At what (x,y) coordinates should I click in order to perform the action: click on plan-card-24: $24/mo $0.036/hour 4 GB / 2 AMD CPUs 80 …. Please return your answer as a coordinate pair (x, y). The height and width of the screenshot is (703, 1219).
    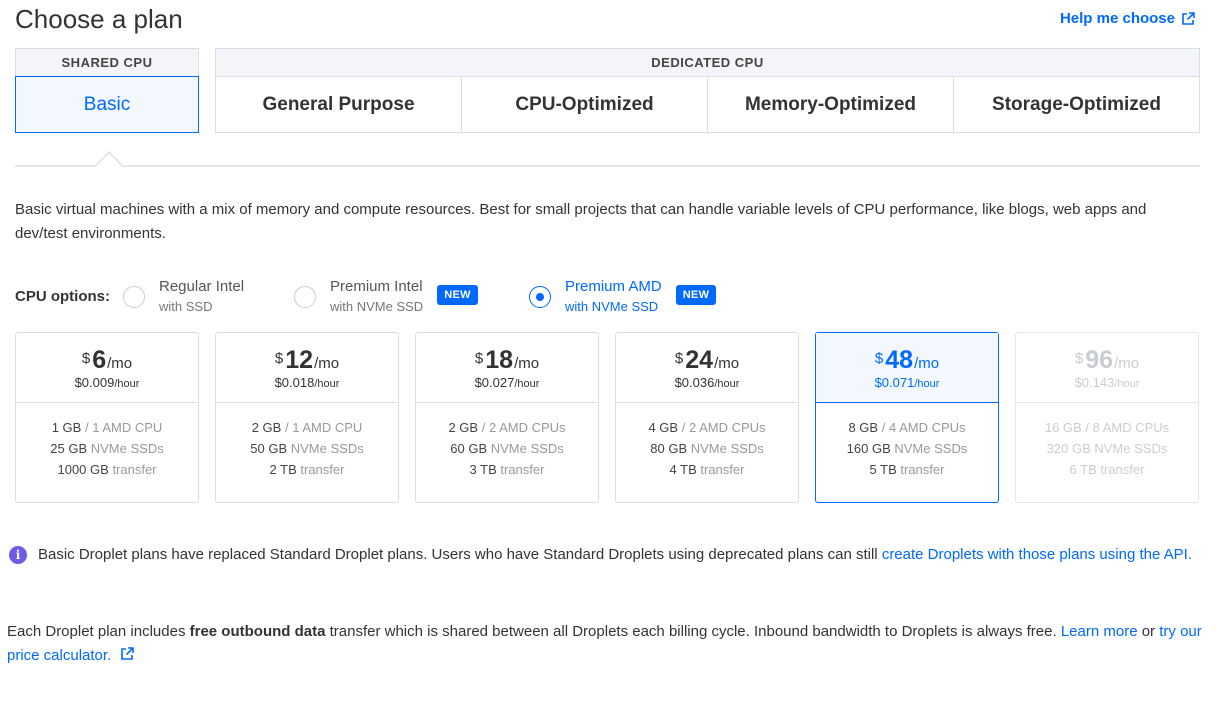
    Looking at the image, I should click on (707, 417).